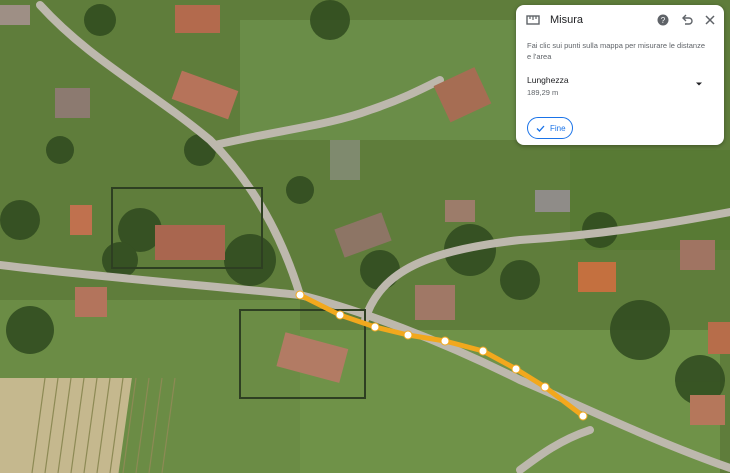  I want to click on done-button: Fine, so click(550, 128).